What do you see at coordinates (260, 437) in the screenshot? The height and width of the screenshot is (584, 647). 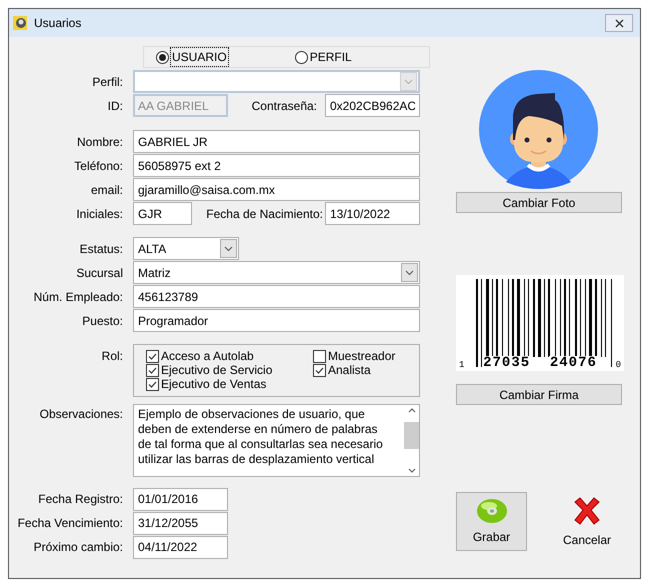 I see `observations-text: Ejemplo de observaciones de usuario, que deben de extenderse en número de palabras de tal forma que al consultarlas sea necesario utilizar las barras de desplazamiento vertical` at bounding box center [260, 437].